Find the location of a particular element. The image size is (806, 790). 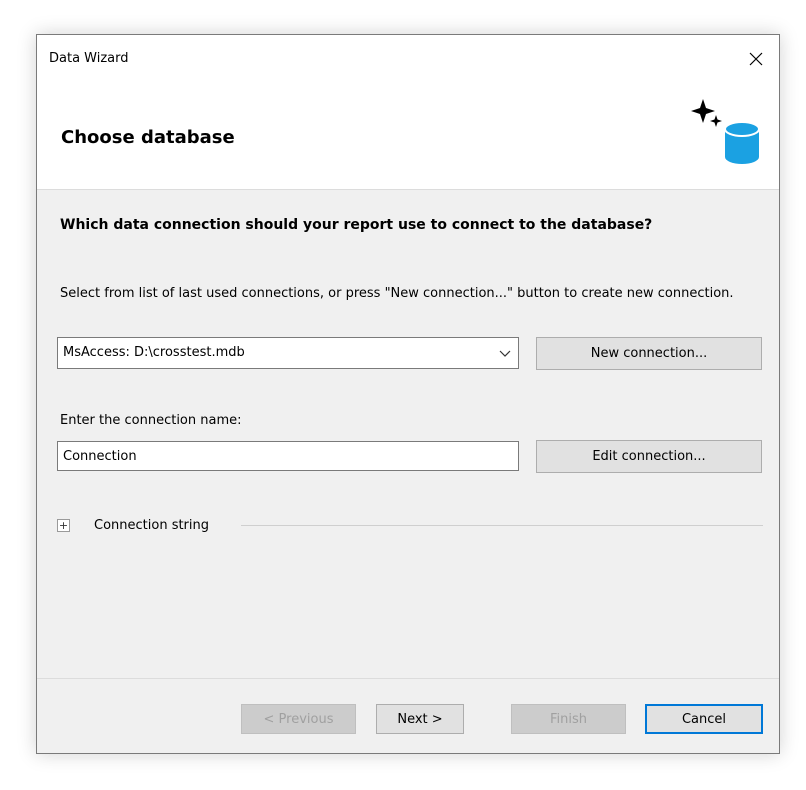

finish-button: Finish is located at coordinates (568, 719).